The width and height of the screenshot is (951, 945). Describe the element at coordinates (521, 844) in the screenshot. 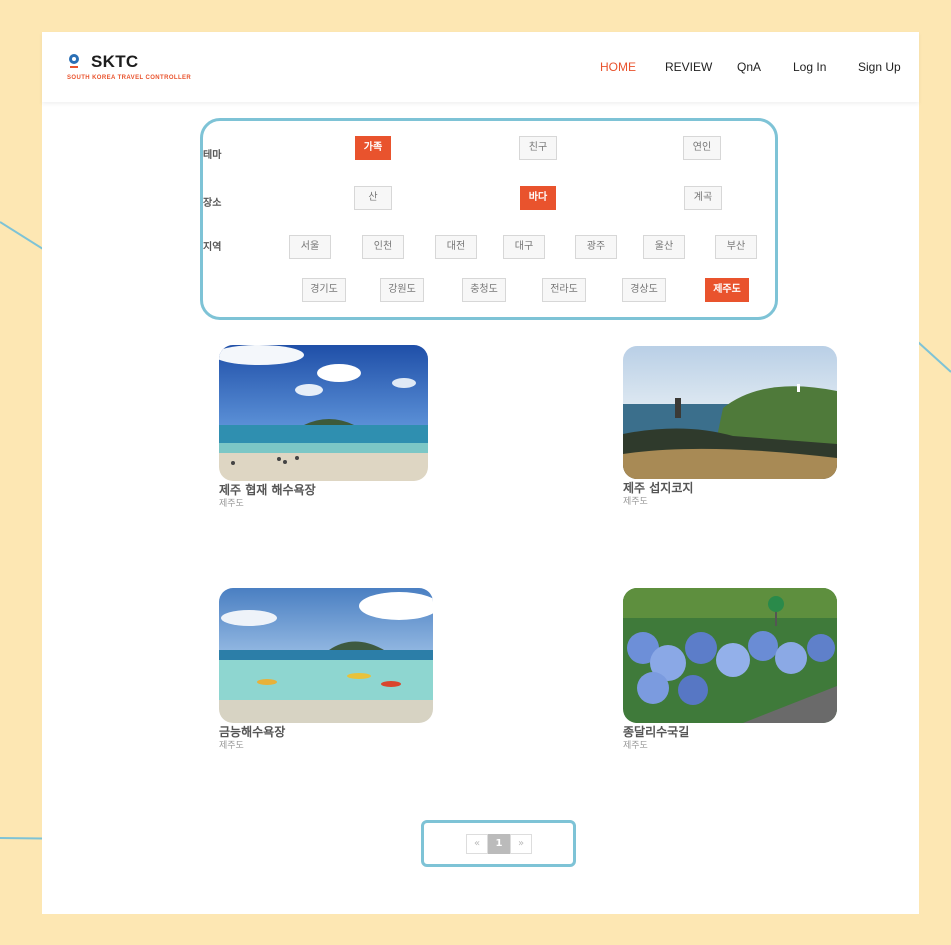

I see `pagination-next: »` at that location.